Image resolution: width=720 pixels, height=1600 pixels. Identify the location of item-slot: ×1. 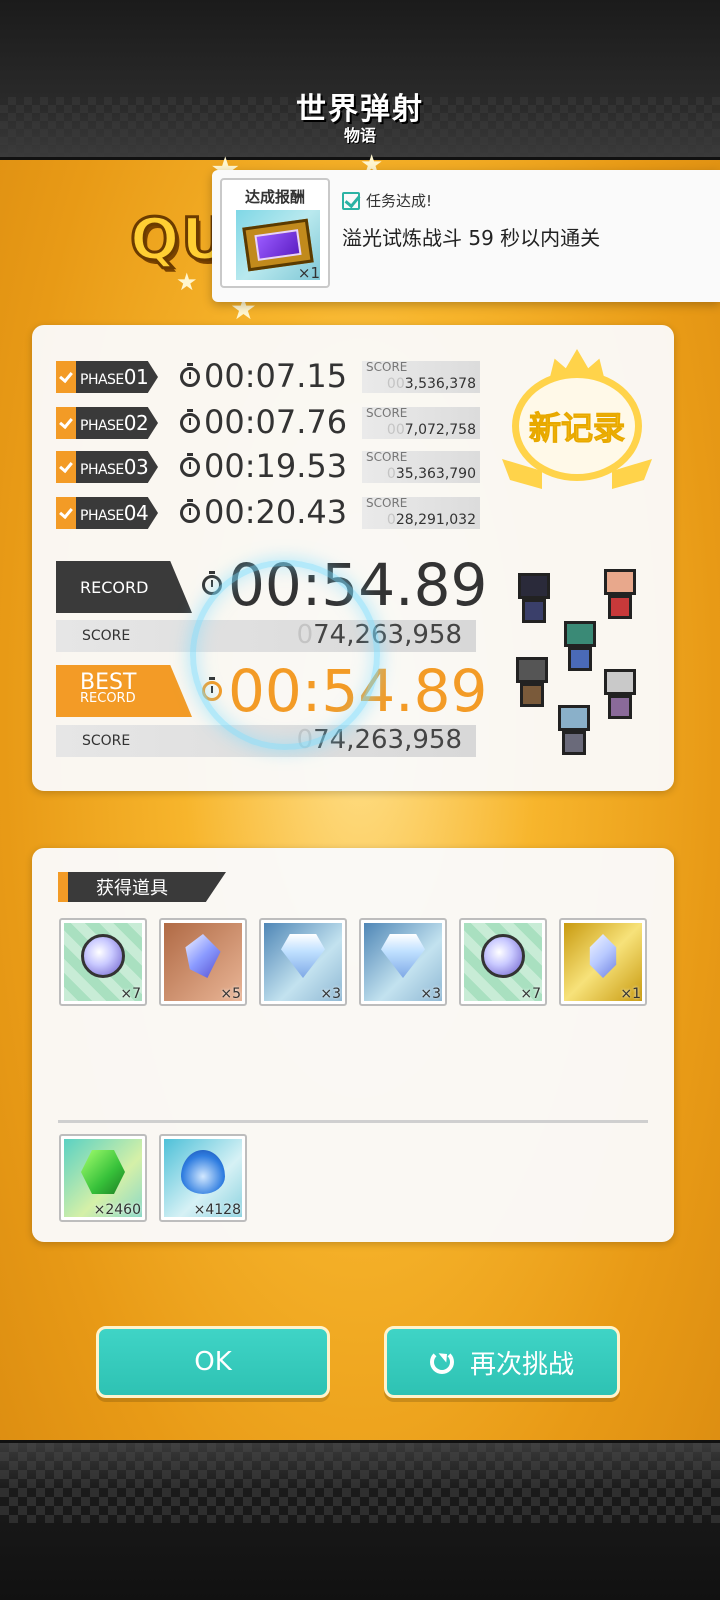
(603, 962).